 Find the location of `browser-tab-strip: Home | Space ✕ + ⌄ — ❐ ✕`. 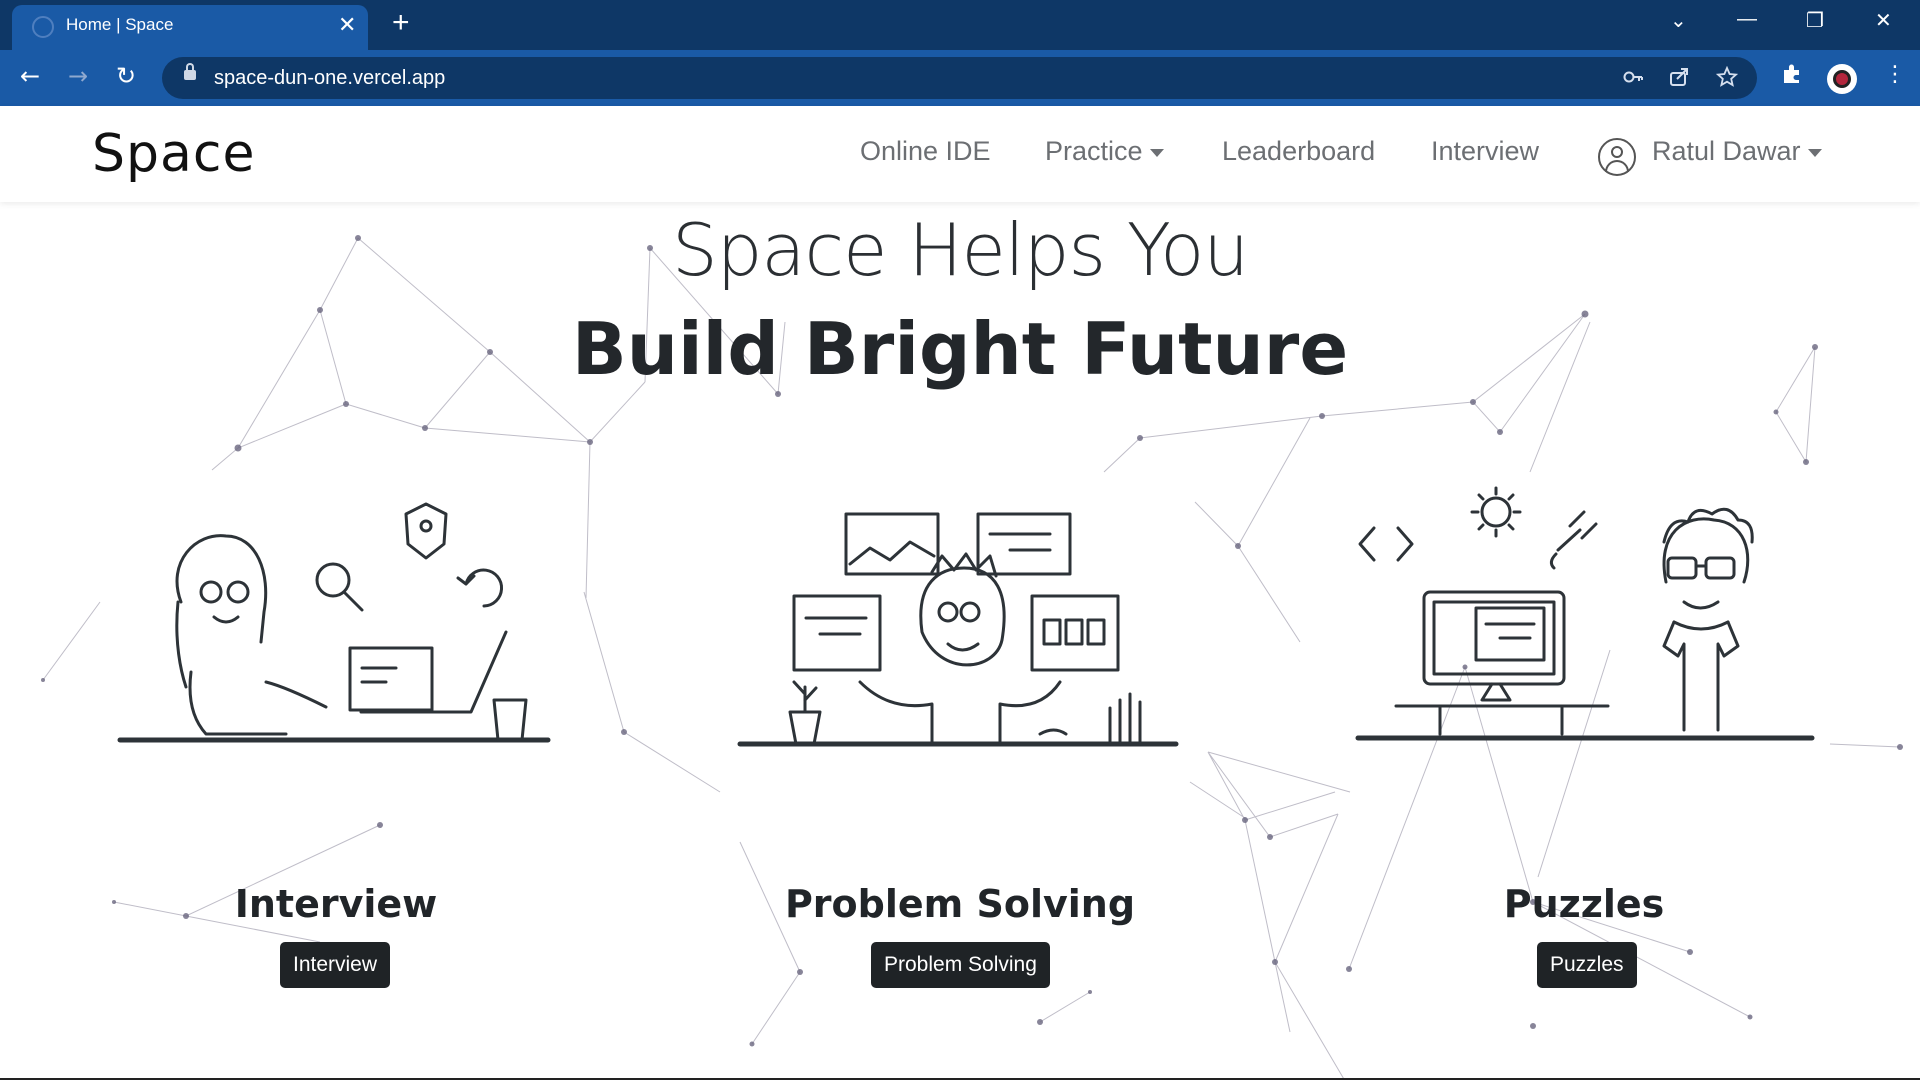

browser-tab-strip: Home | Space ✕ + ⌄ — ❐ ✕ is located at coordinates (960, 25).